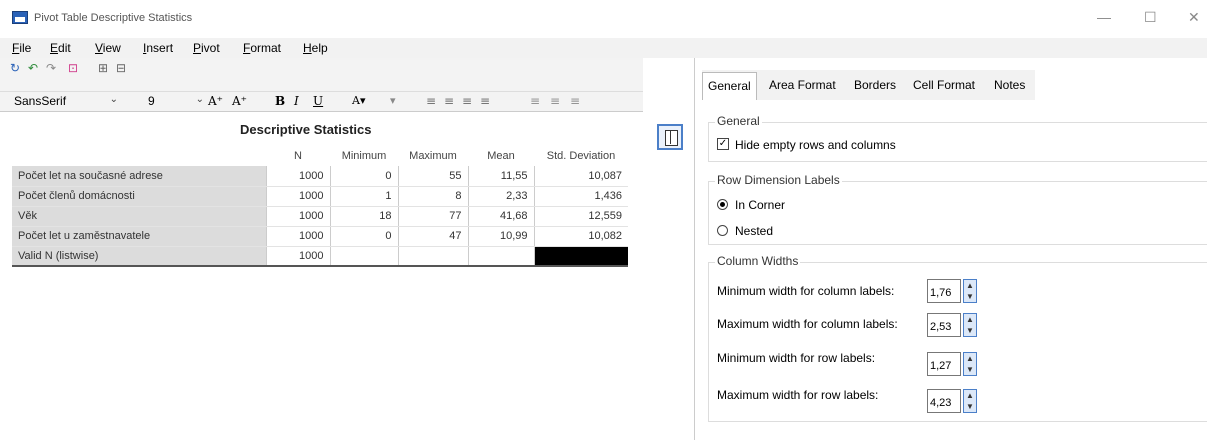 Image resolution: width=1207 pixels, height=440 pixels. What do you see at coordinates (1150, 17) in the screenshot?
I see `maximize-button: ☐` at bounding box center [1150, 17].